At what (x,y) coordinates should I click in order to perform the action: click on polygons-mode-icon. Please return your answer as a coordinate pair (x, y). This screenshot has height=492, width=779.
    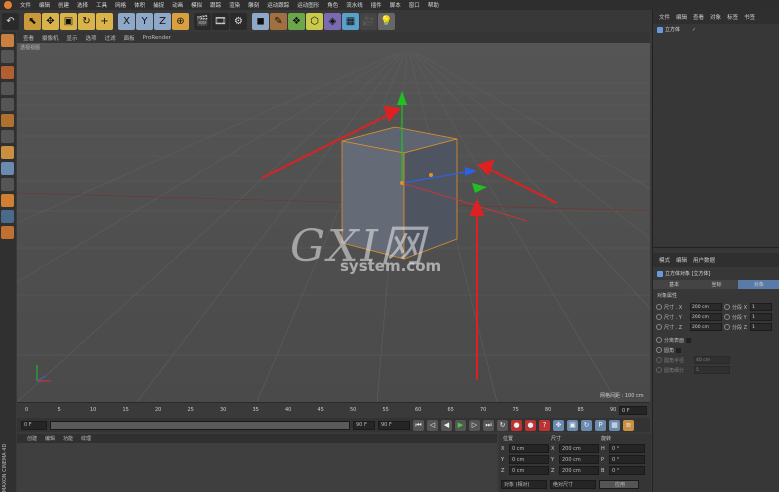
    Looking at the image, I should click on (7, 72).